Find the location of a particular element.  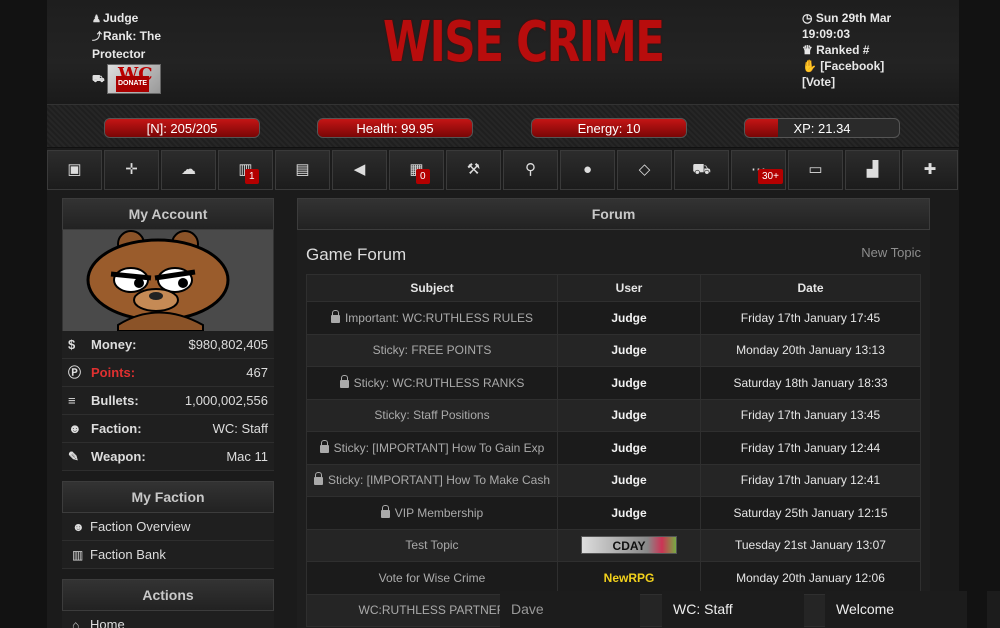

forum-row: Test Topic CDAY Tuesday 21st January 13:07 is located at coordinates (613, 545).